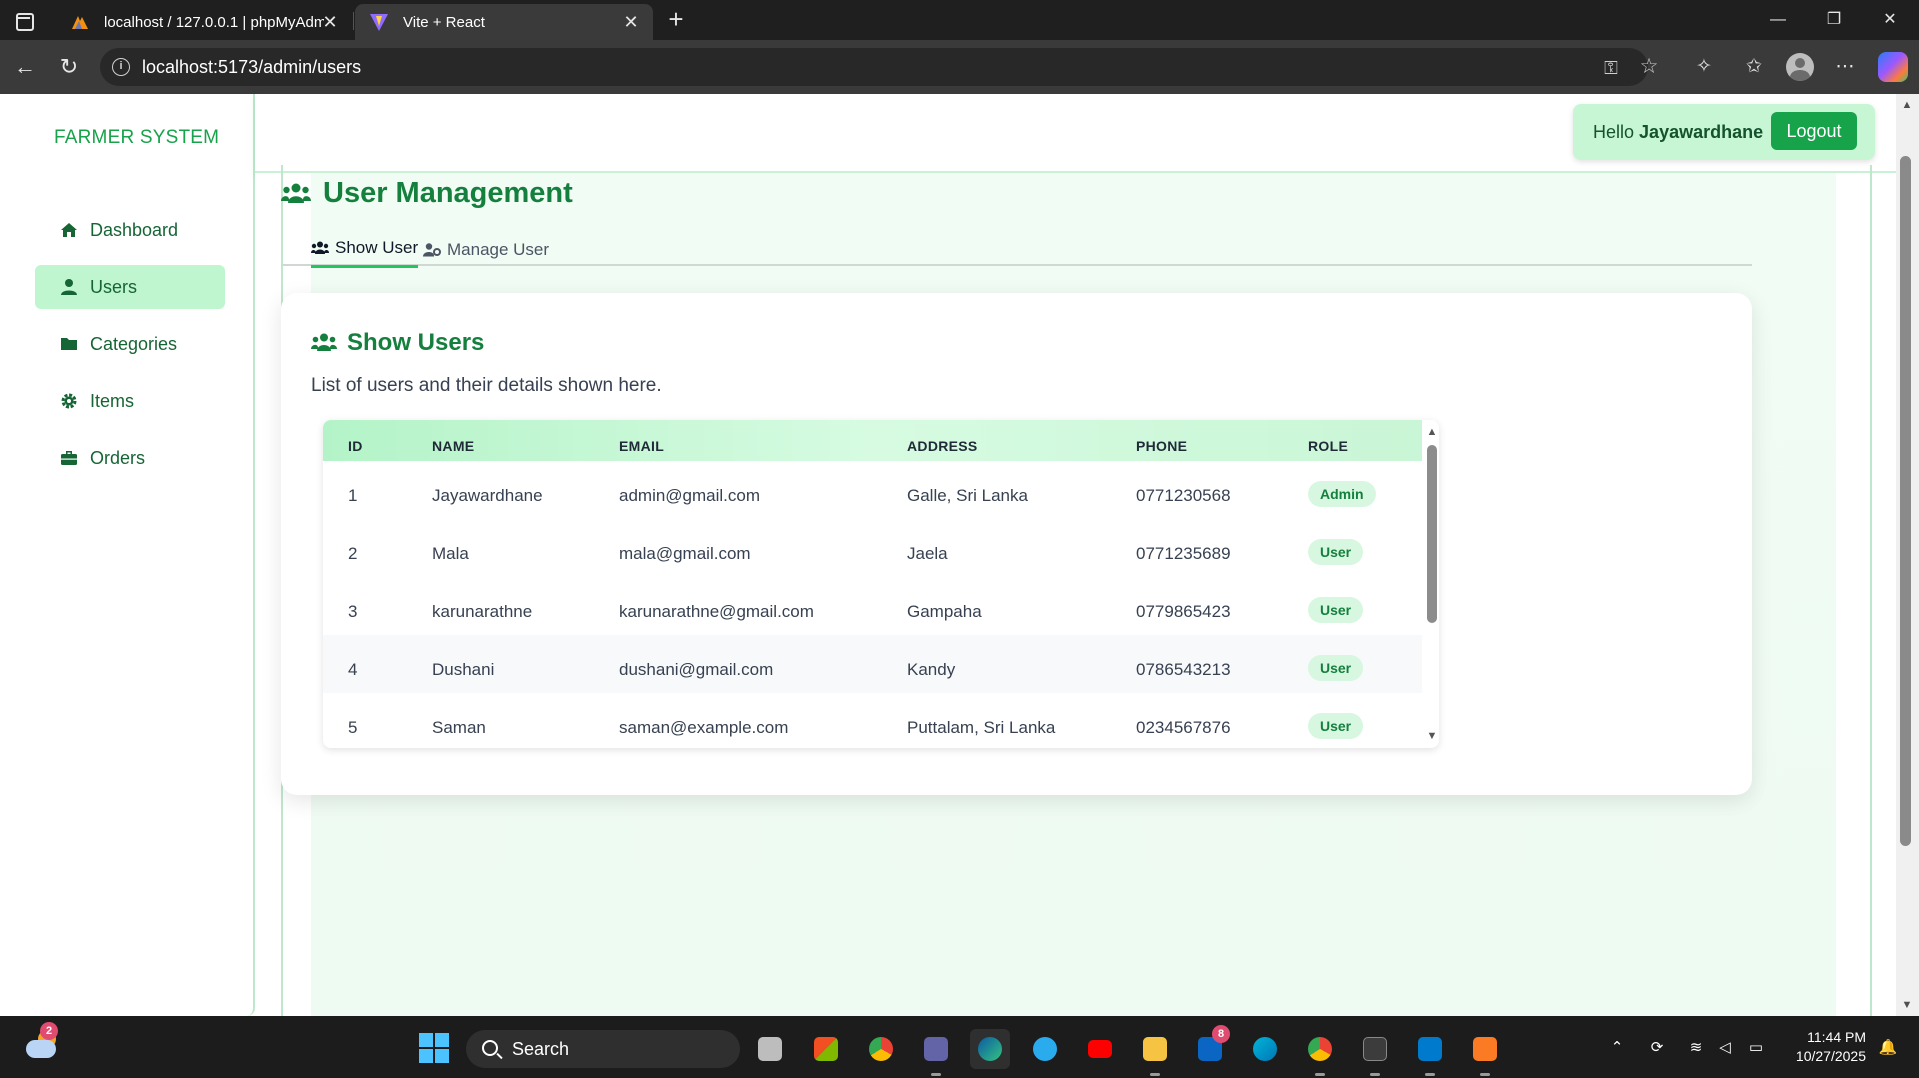  What do you see at coordinates (1678, 132) in the screenshot?
I see `greeting-text: Hello Jayawardhane` at bounding box center [1678, 132].